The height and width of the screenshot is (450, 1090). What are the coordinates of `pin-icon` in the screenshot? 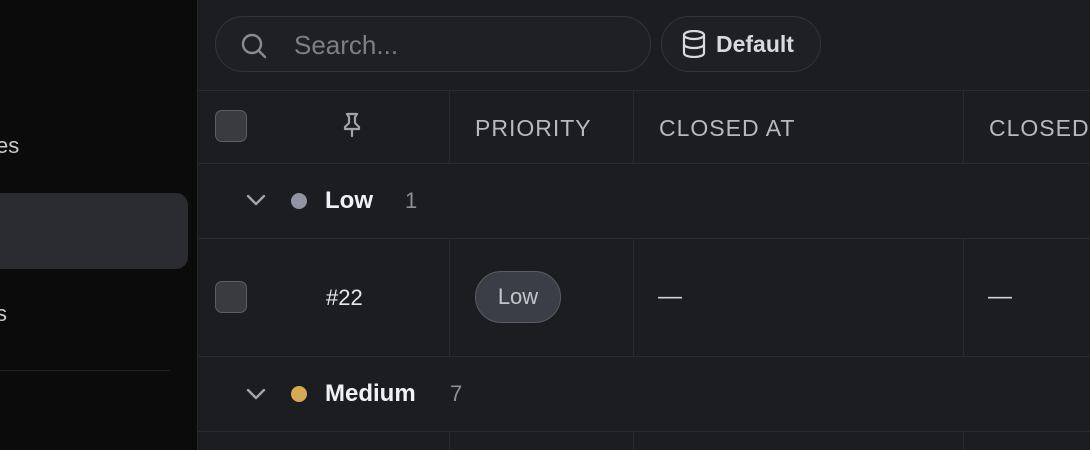 It's located at (352, 125).